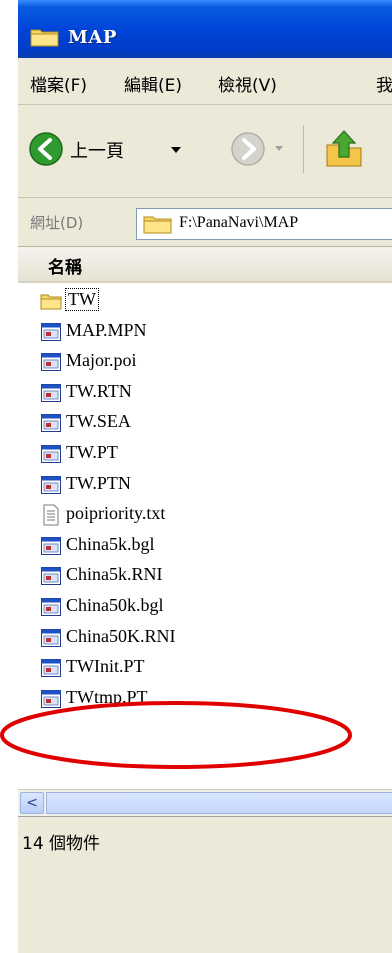 The height and width of the screenshot is (953, 392). Describe the element at coordinates (303, 149) in the screenshot. I see `toolbar-separator` at that location.